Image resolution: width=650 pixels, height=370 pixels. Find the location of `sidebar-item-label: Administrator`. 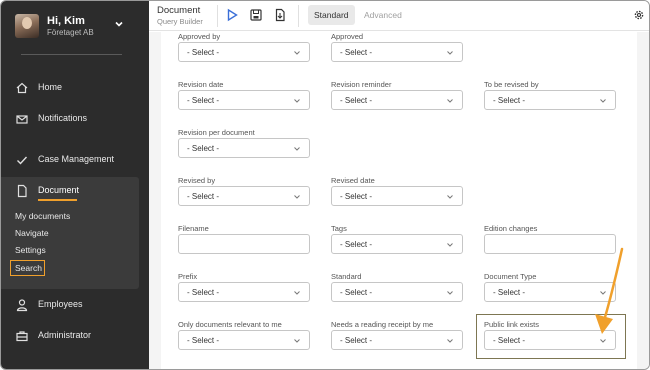

sidebar-item-label: Administrator is located at coordinates (65, 335).